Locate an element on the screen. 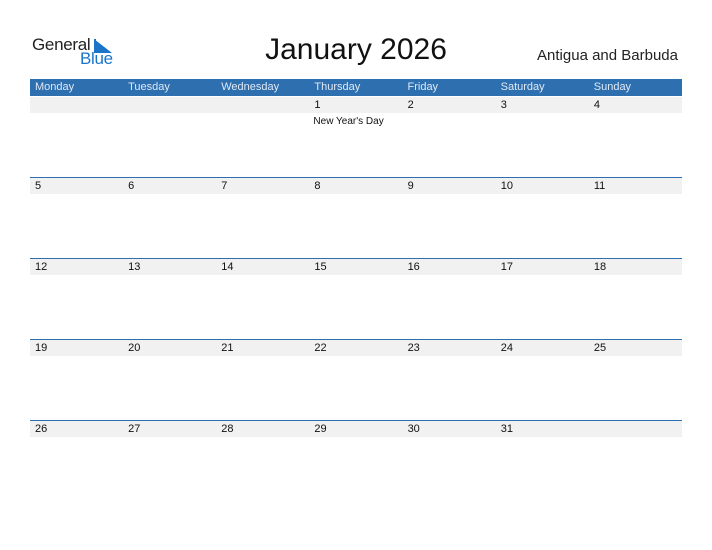 The height and width of the screenshot is (550, 712). day-number: 26 is located at coordinates (41, 429).